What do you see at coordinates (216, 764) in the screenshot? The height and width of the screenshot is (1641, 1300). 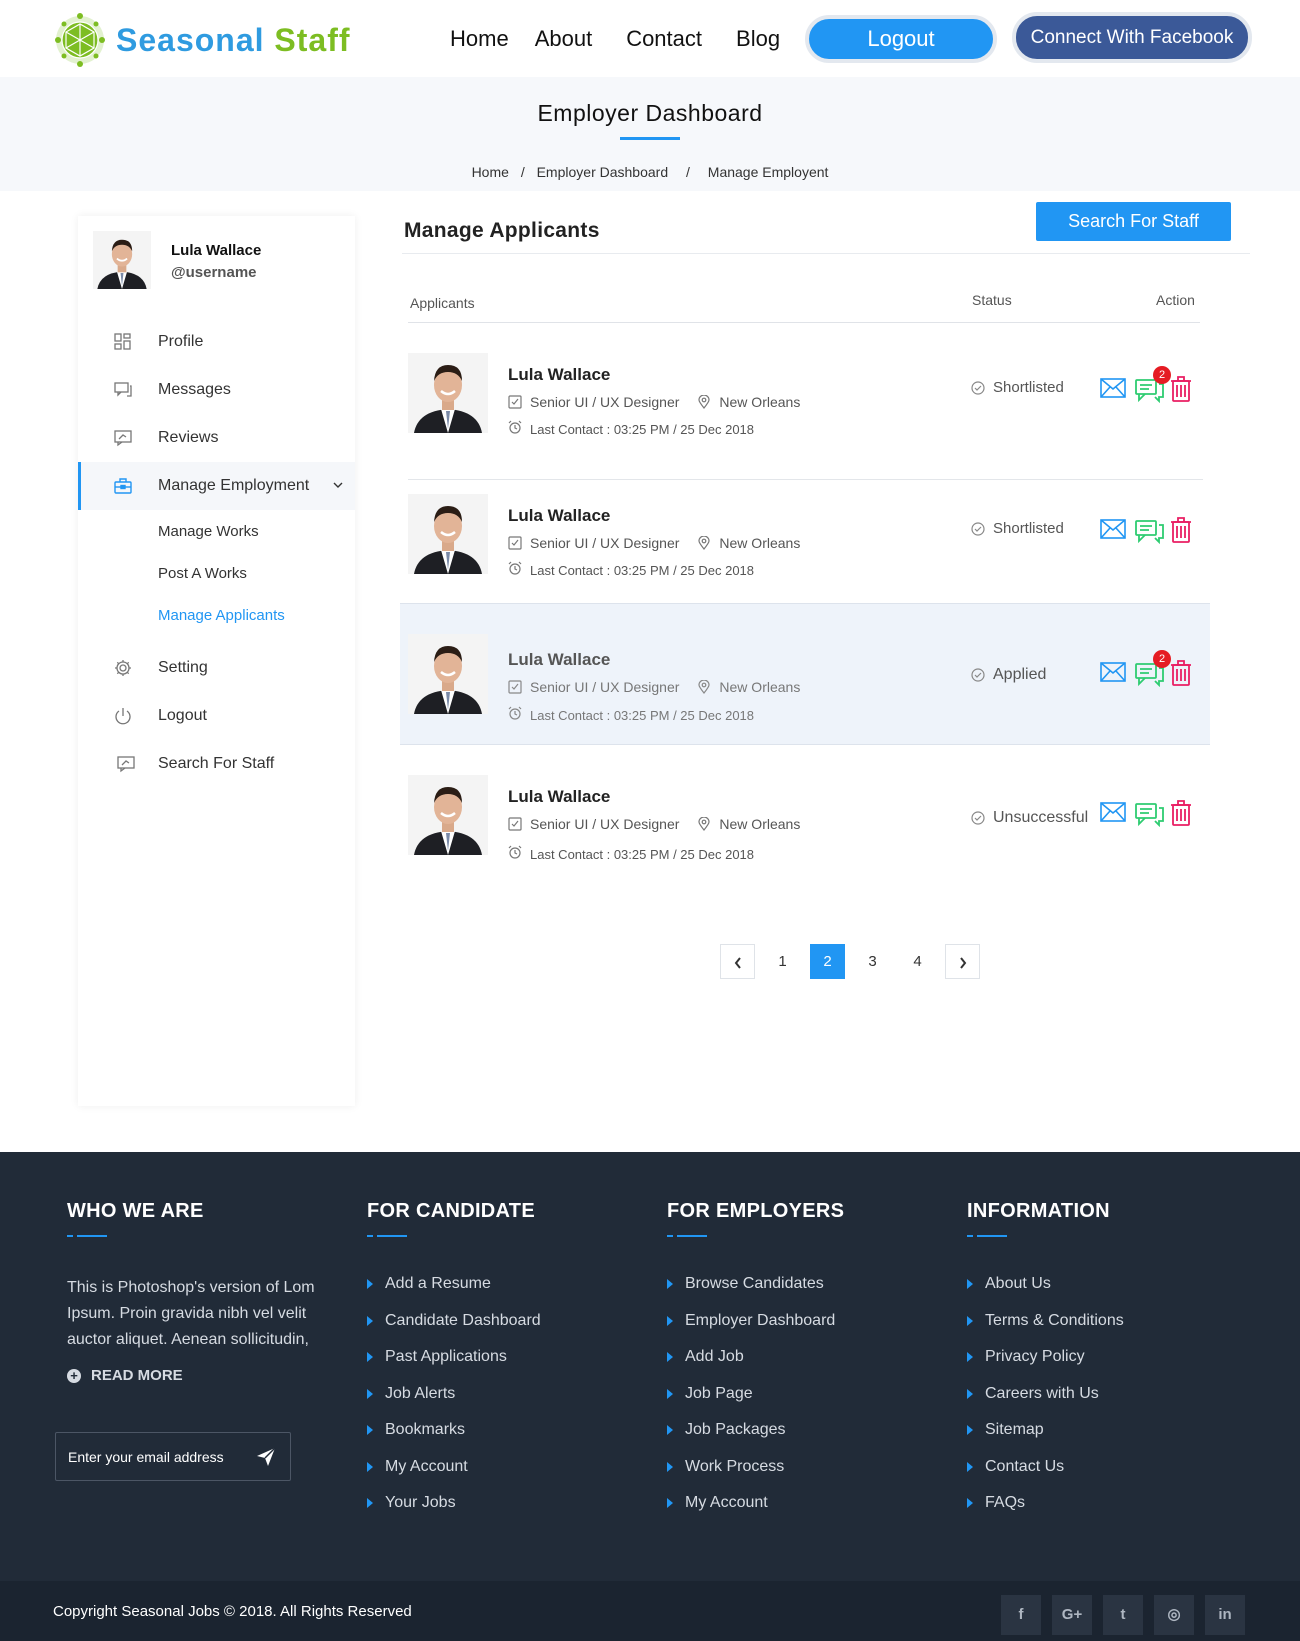 I see `sidebar-item-search-staff: Search For Staff` at bounding box center [216, 764].